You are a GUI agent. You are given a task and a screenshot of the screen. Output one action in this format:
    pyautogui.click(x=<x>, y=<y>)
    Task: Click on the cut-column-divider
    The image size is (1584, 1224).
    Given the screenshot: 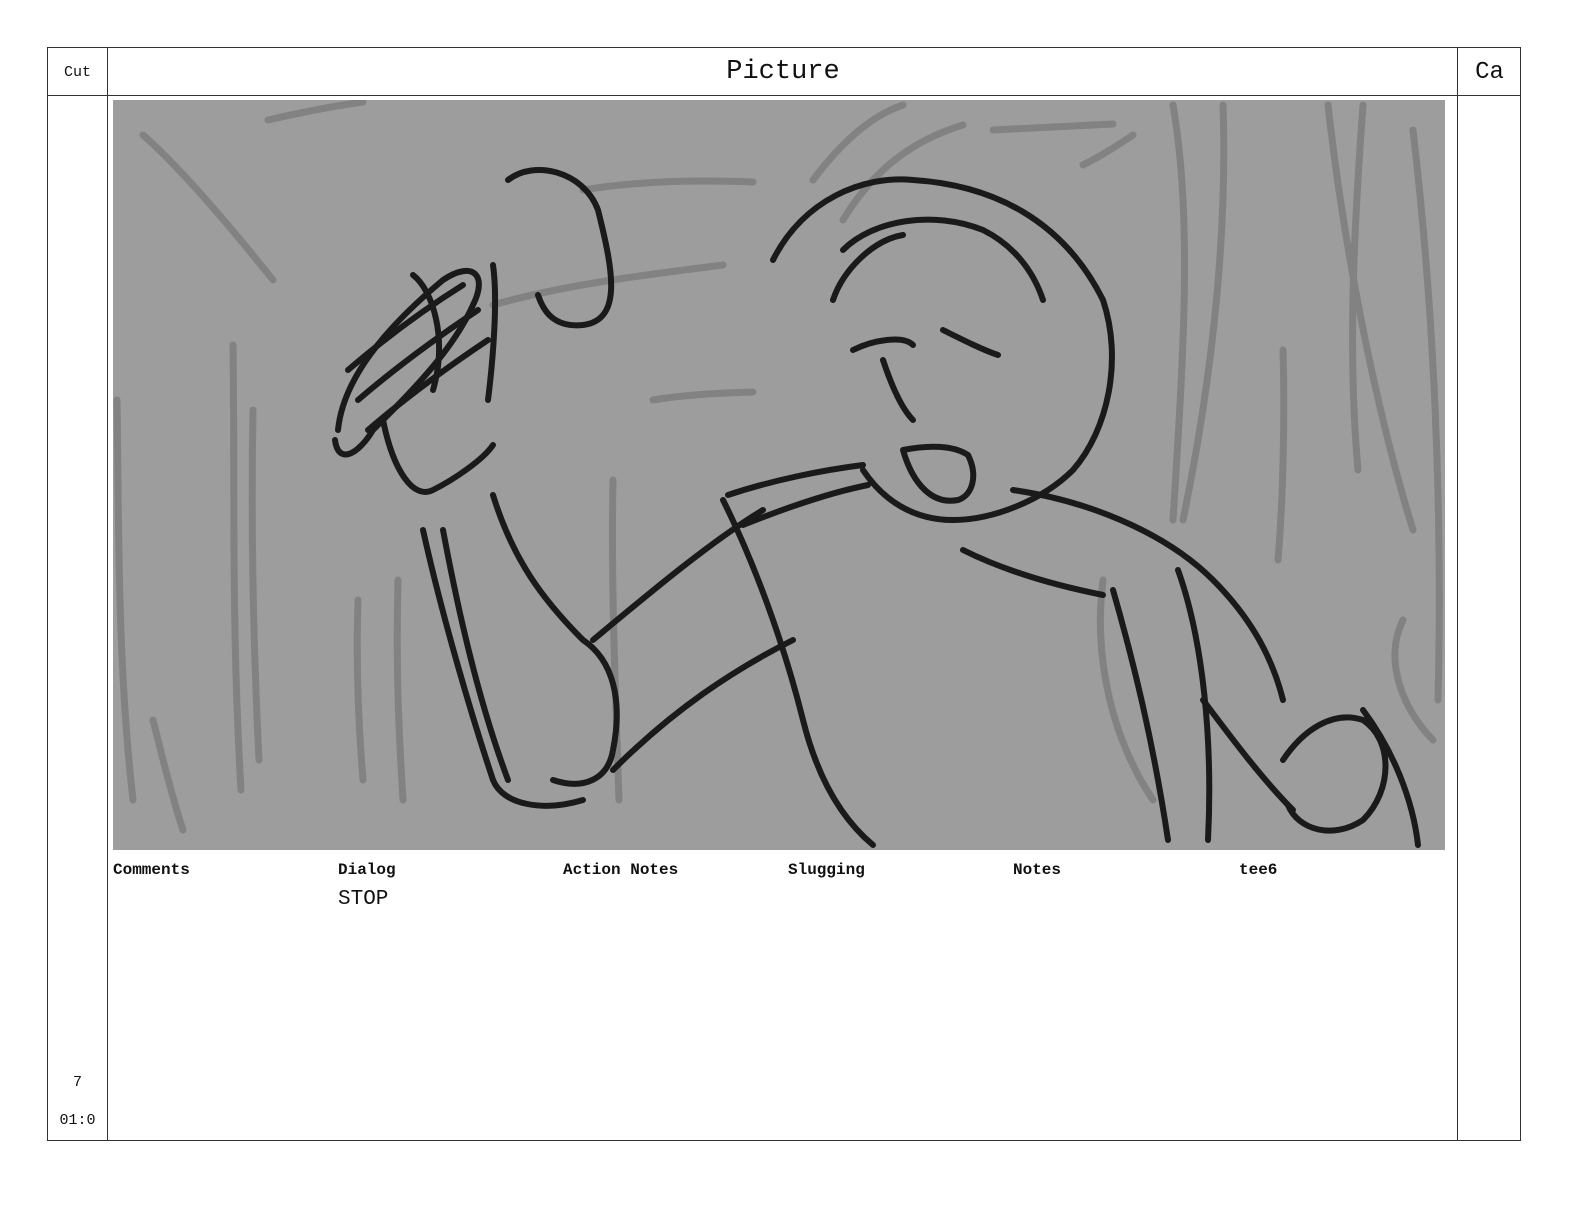 What is the action you would take?
    pyautogui.click(x=107, y=594)
    